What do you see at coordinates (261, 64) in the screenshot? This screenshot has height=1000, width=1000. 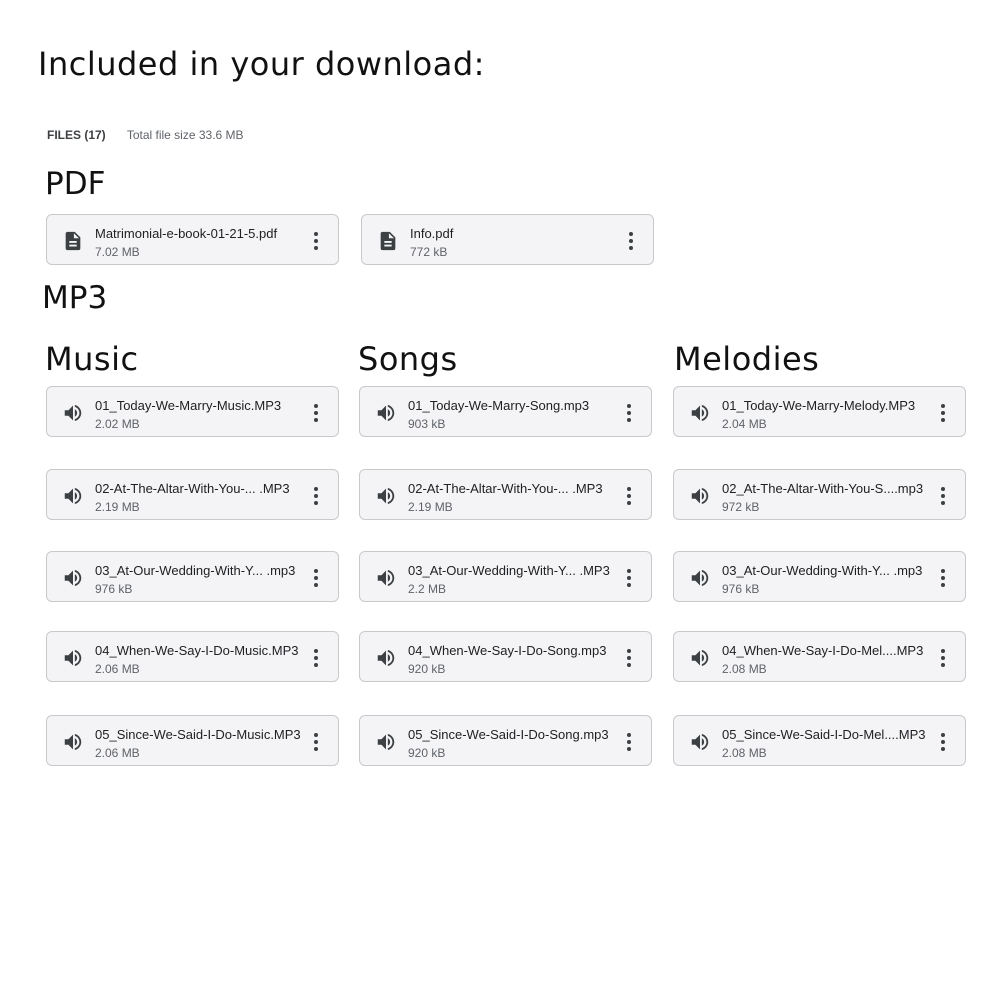 I see `download-heading: Included in your download:` at bounding box center [261, 64].